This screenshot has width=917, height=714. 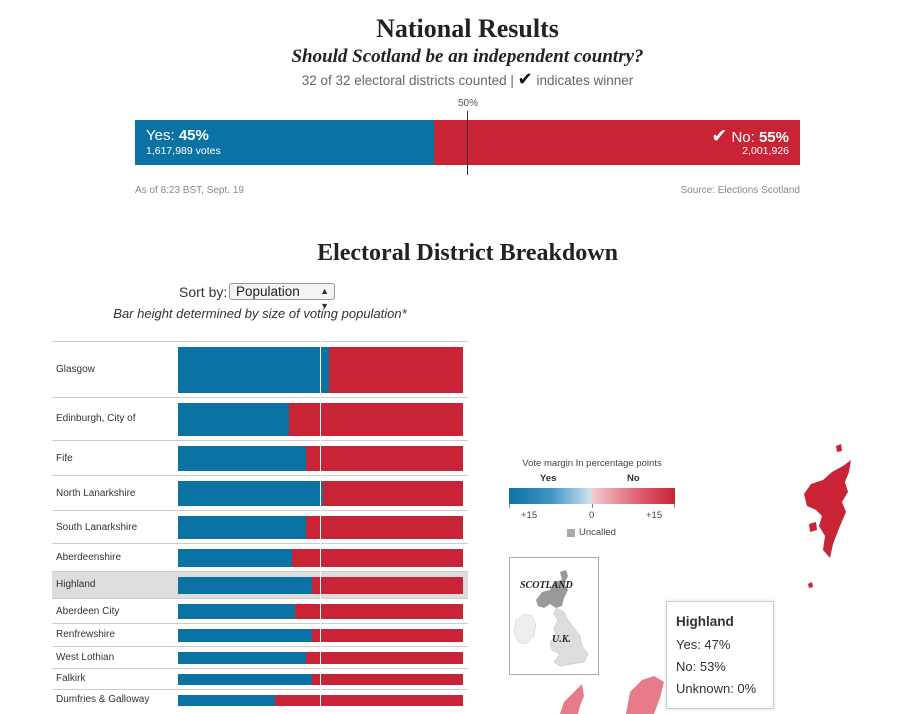 What do you see at coordinates (193, 135) in the screenshot?
I see `yes-percent: 45%` at bounding box center [193, 135].